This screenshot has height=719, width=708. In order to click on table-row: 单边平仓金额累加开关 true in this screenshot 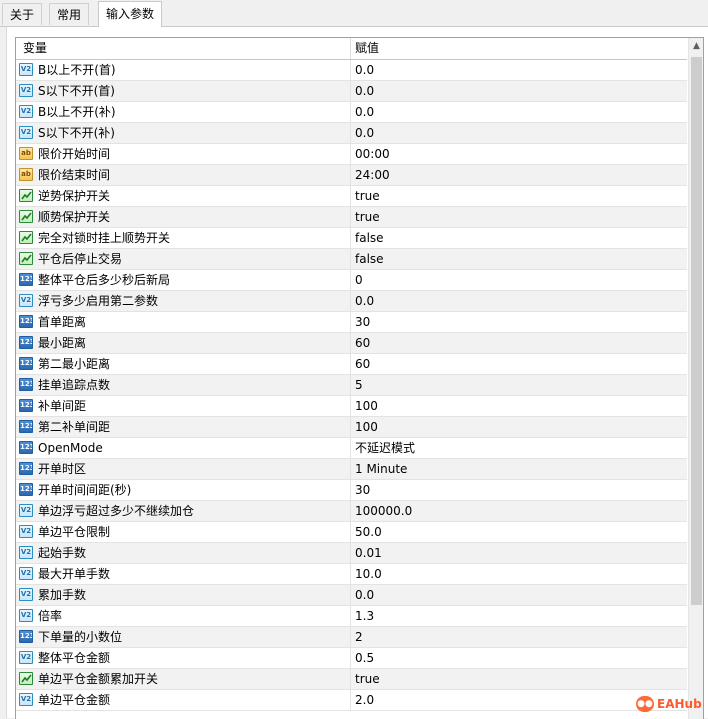, I will do `click(351, 679)`.